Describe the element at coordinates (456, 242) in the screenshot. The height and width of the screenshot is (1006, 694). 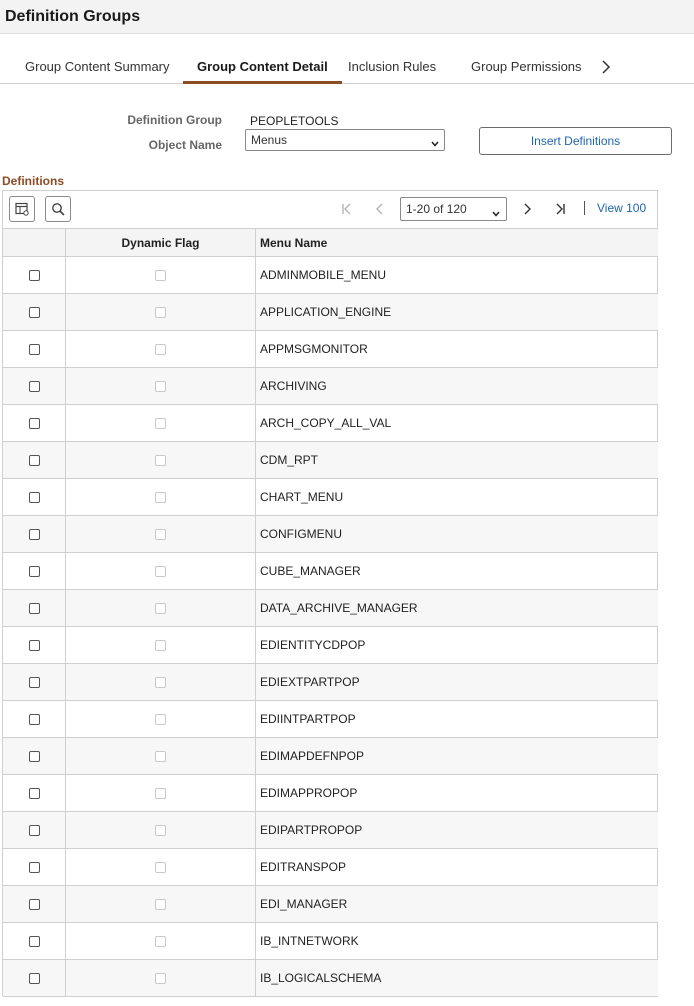
I see `menu-name-column-header: Menu Name` at that location.